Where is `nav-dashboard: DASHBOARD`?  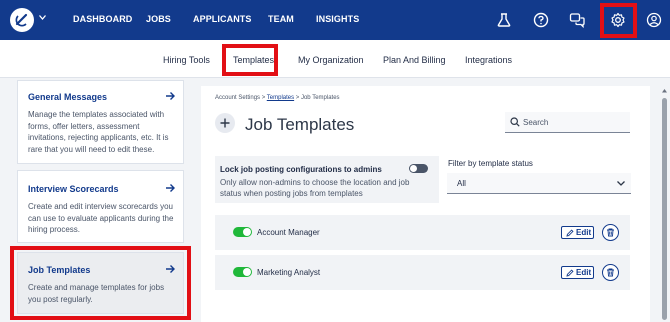
nav-dashboard: DASHBOARD is located at coordinates (102, 19).